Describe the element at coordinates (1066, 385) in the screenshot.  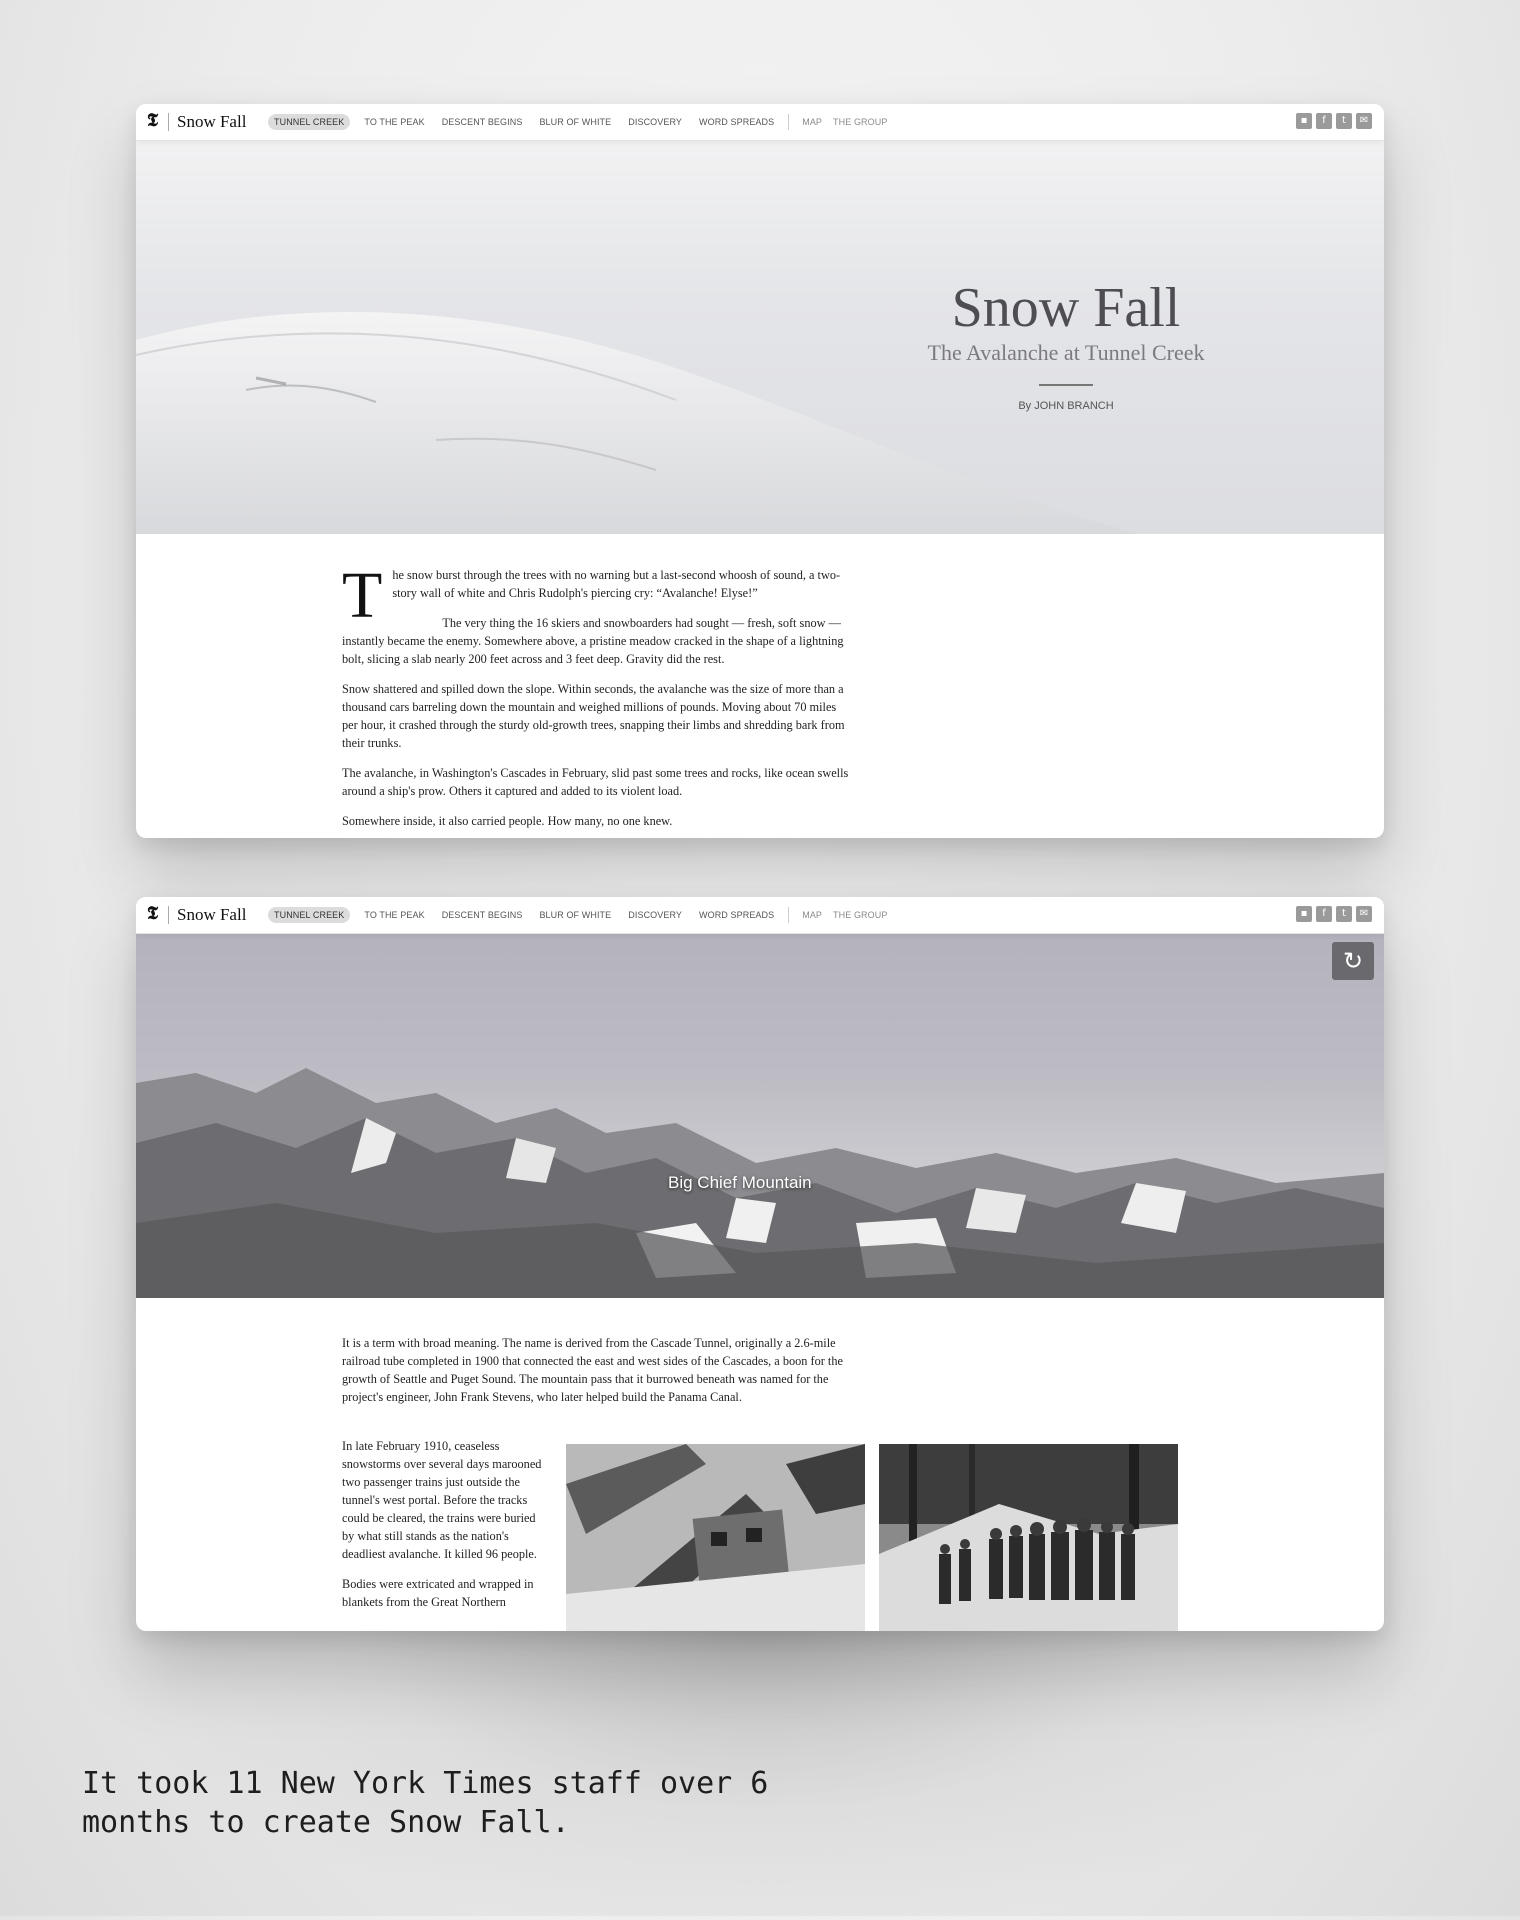
I see `title-rule` at that location.